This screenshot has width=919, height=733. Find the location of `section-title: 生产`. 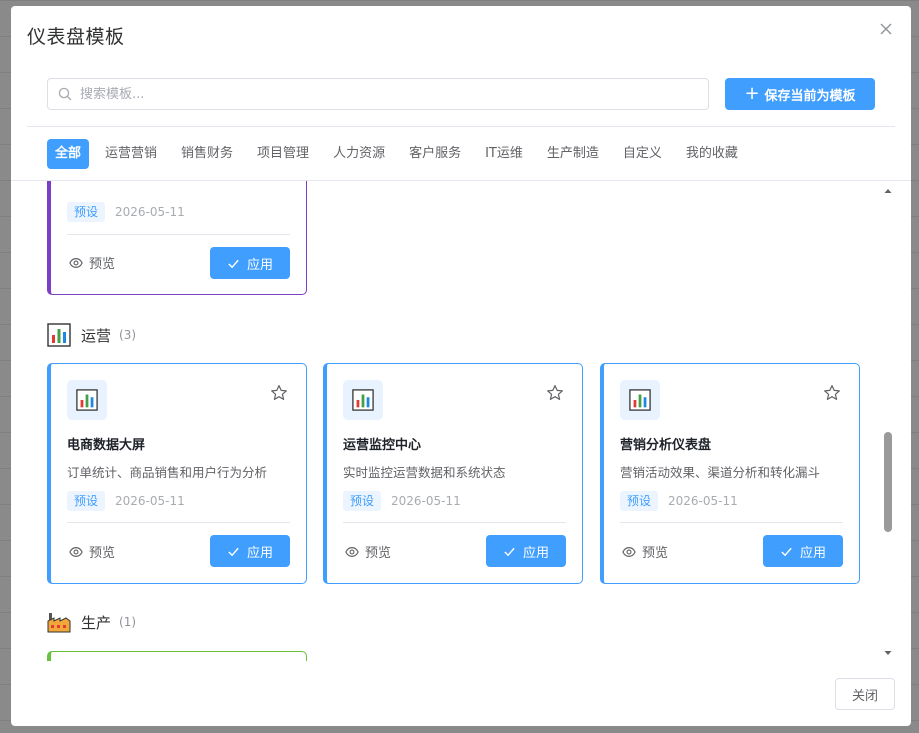

section-title: 生产 is located at coordinates (96, 622).